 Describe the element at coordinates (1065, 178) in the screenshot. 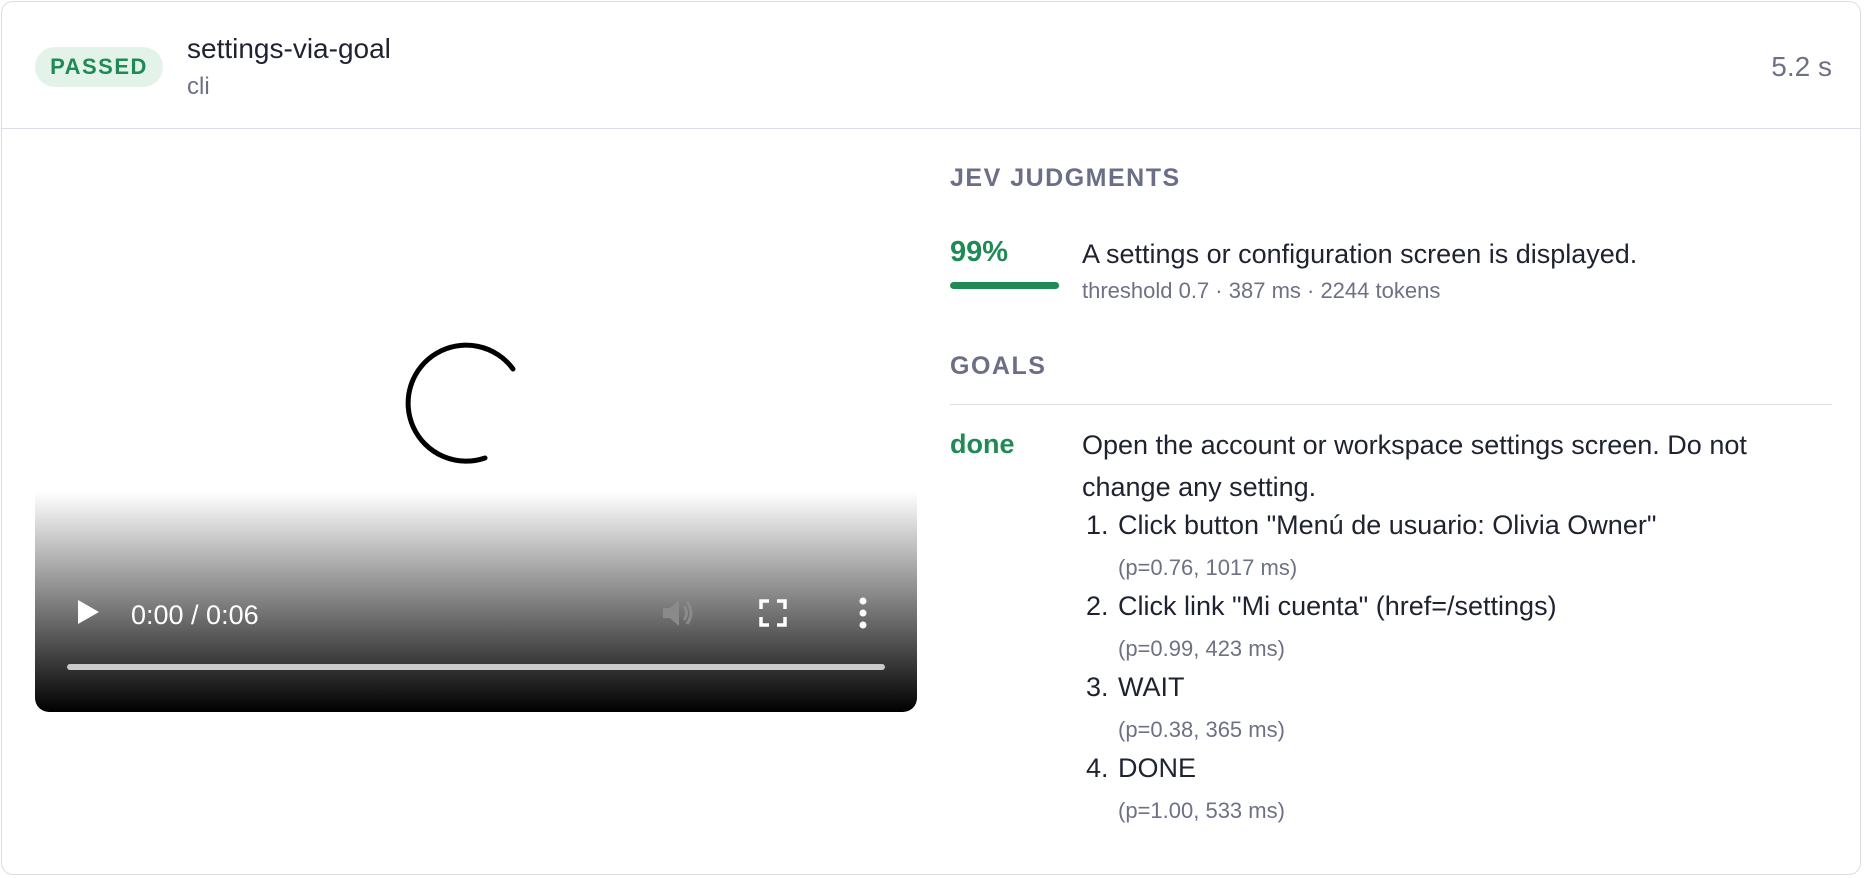

I see `judgments-heading: JEV JUDGMENTS` at that location.